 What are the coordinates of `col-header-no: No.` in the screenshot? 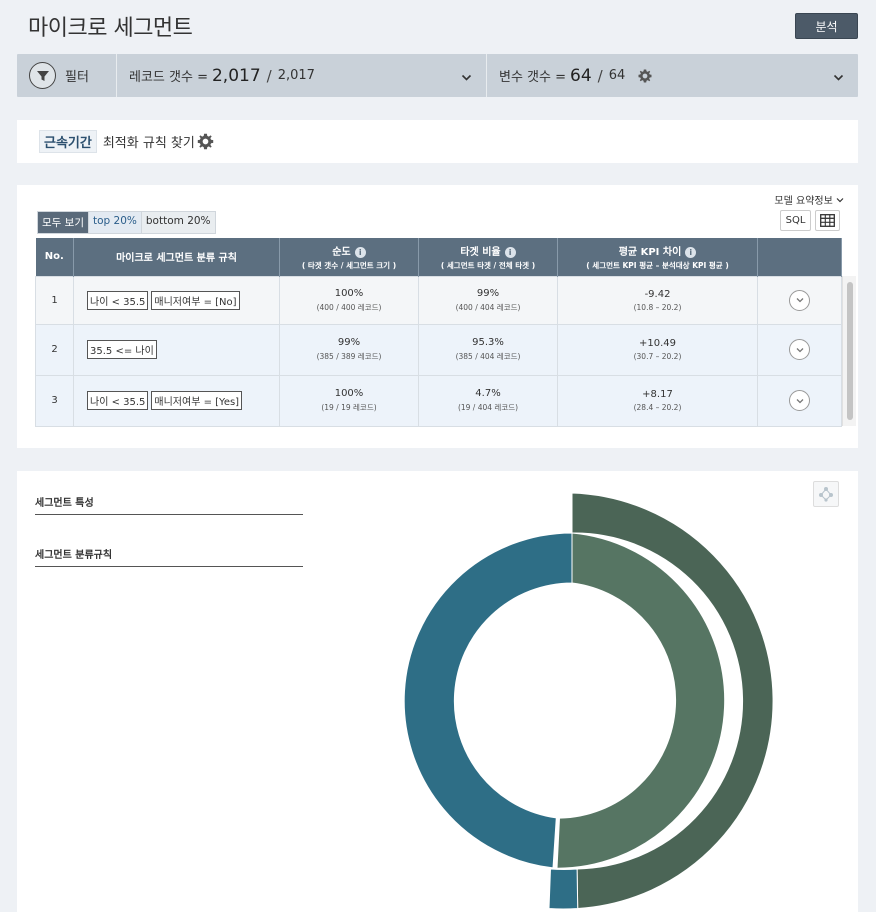 It's located at (54, 257).